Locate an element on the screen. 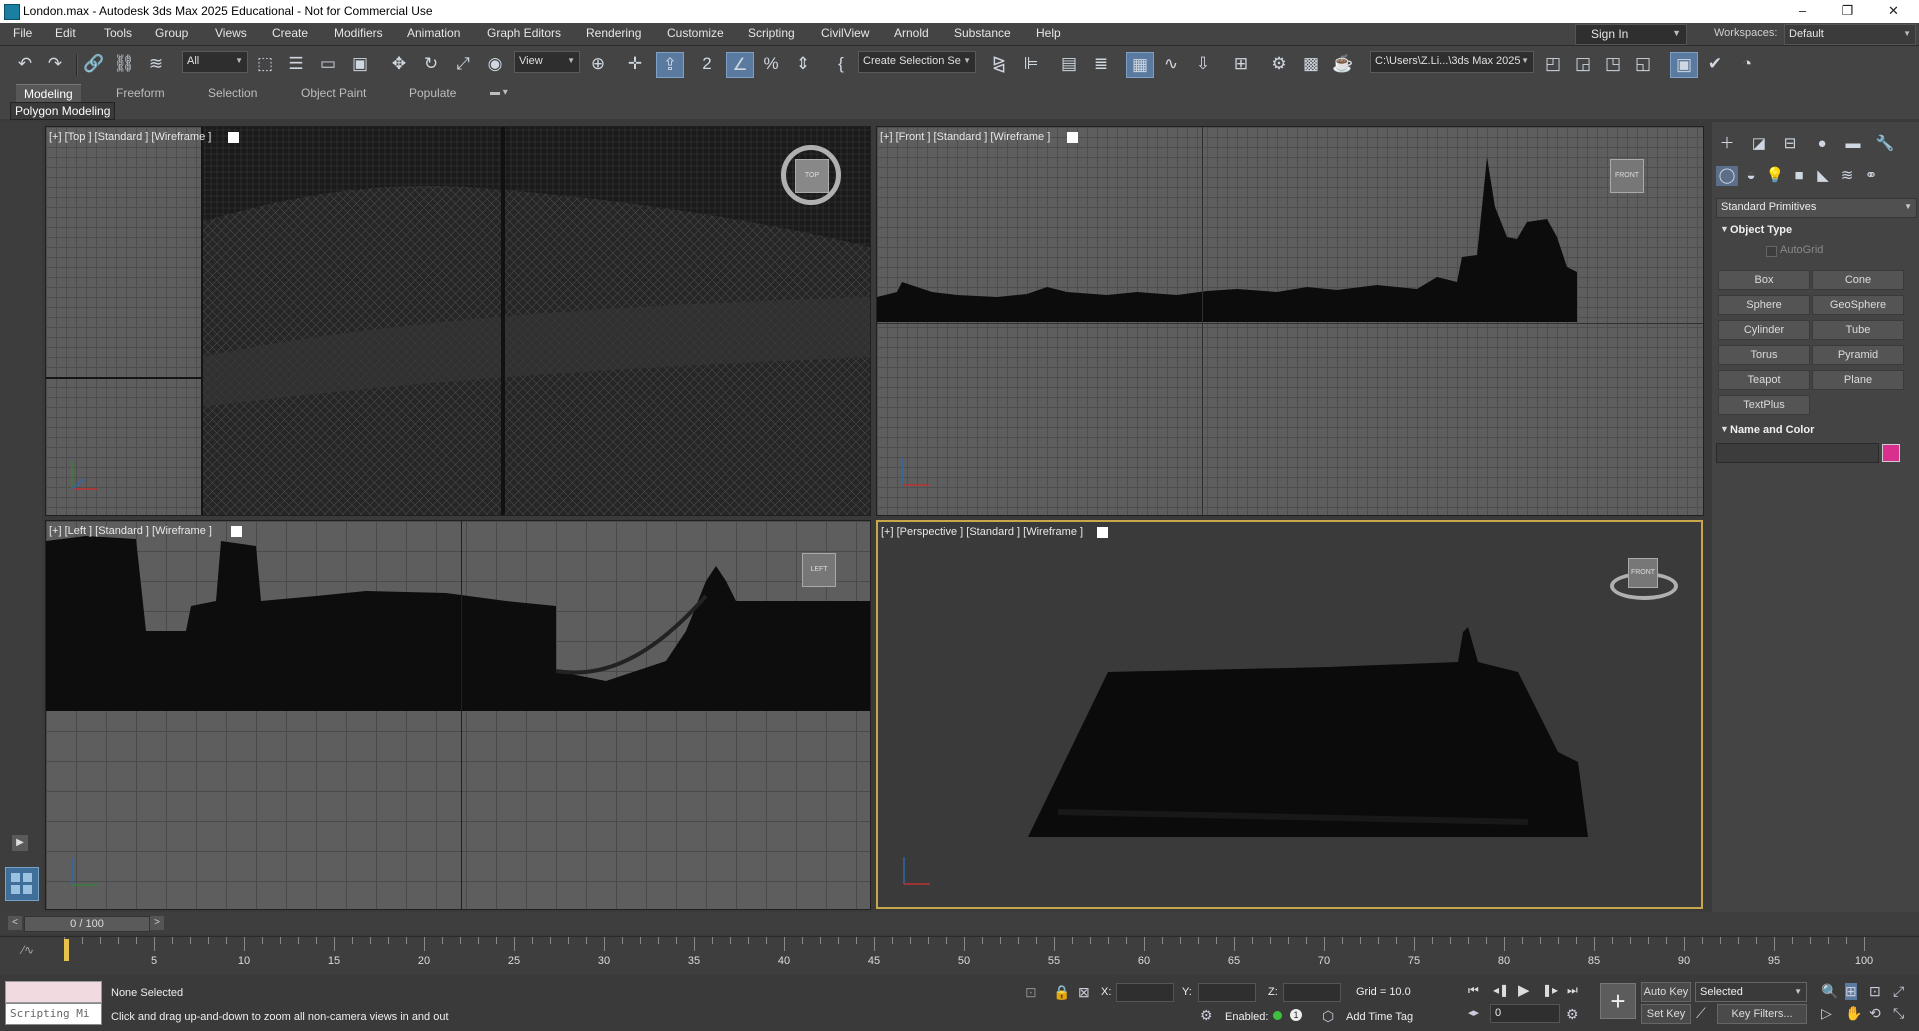 This screenshot has width=1919, height=1031. maximize-viewport-icon: ⤡ is located at coordinates (1898, 1013).